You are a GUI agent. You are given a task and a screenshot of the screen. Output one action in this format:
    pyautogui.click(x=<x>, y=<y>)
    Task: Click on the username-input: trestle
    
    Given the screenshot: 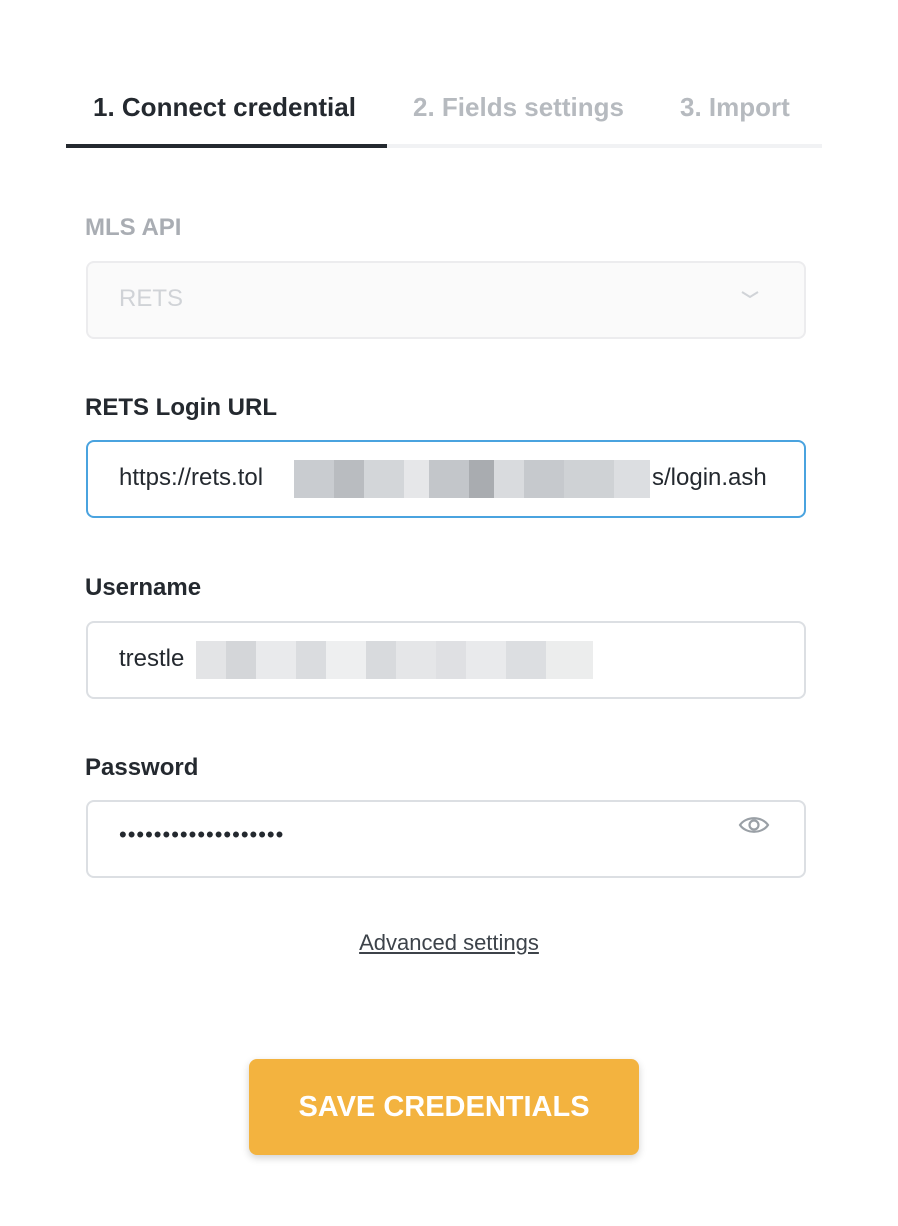 What is the action you would take?
    pyautogui.click(x=446, y=660)
    